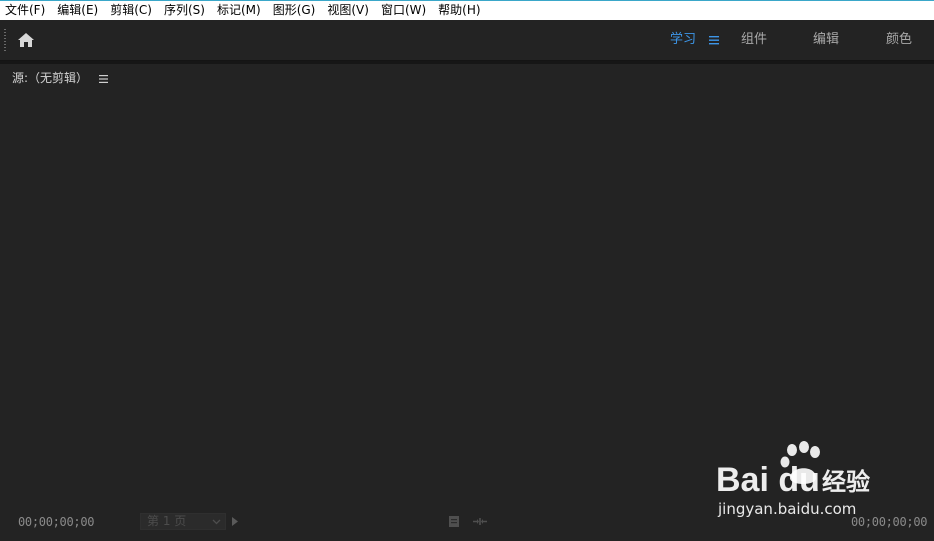 Image resolution: width=934 pixels, height=541 pixels. I want to click on workspace-tab-assembly: 组件, so click(754, 40).